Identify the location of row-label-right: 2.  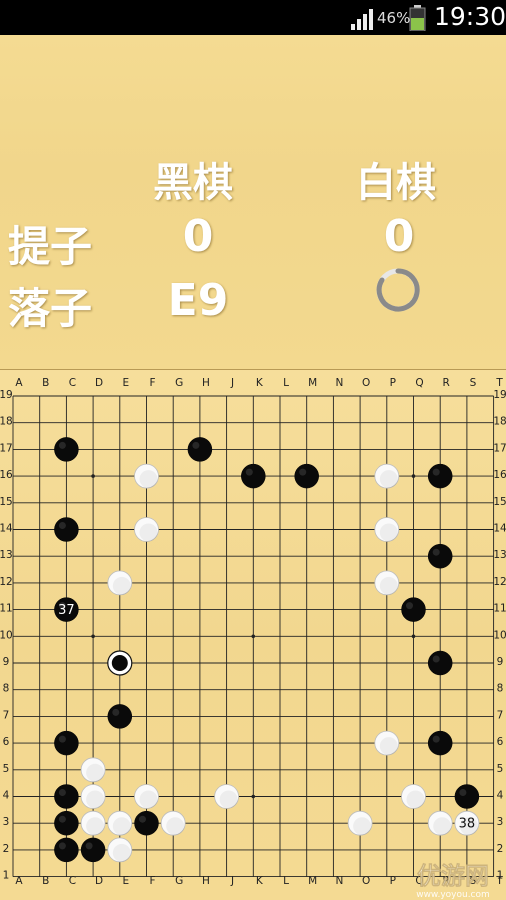
(500, 849).